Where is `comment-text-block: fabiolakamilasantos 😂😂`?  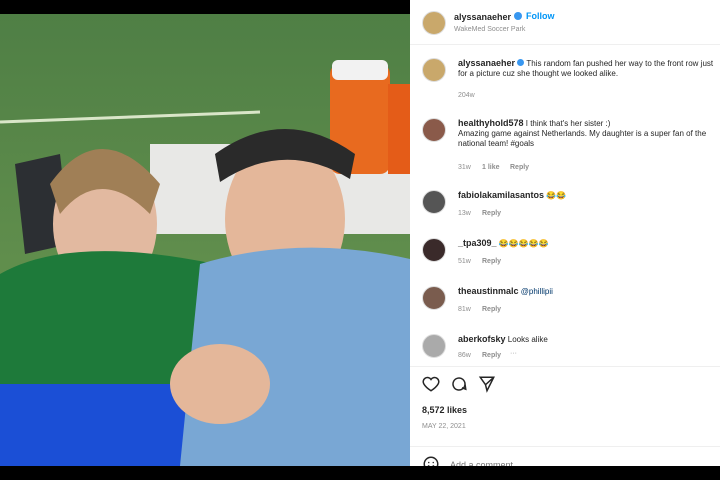 comment-text-block: fabiolakamilasantos 😂😂 is located at coordinates (588, 195).